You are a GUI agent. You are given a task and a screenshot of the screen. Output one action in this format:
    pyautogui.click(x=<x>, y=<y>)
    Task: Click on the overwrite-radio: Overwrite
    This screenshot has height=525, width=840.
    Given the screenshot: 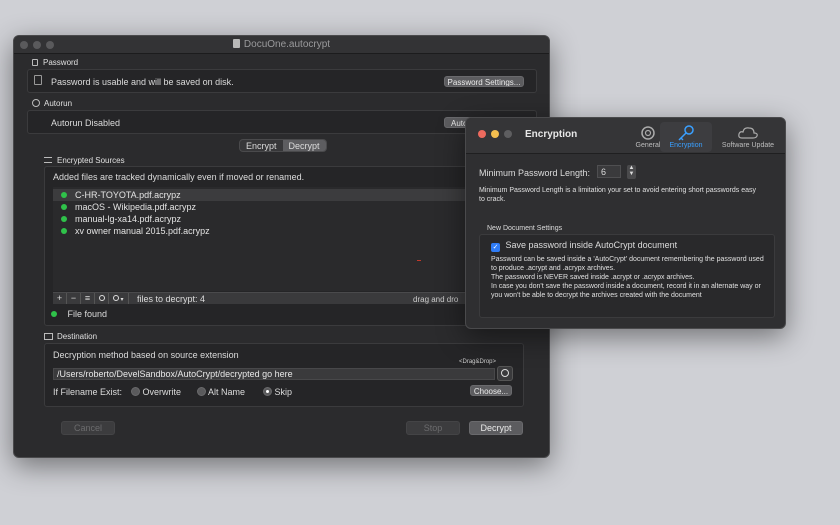 What is the action you would take?
    pyautogui.click(x=156, y=392)
    